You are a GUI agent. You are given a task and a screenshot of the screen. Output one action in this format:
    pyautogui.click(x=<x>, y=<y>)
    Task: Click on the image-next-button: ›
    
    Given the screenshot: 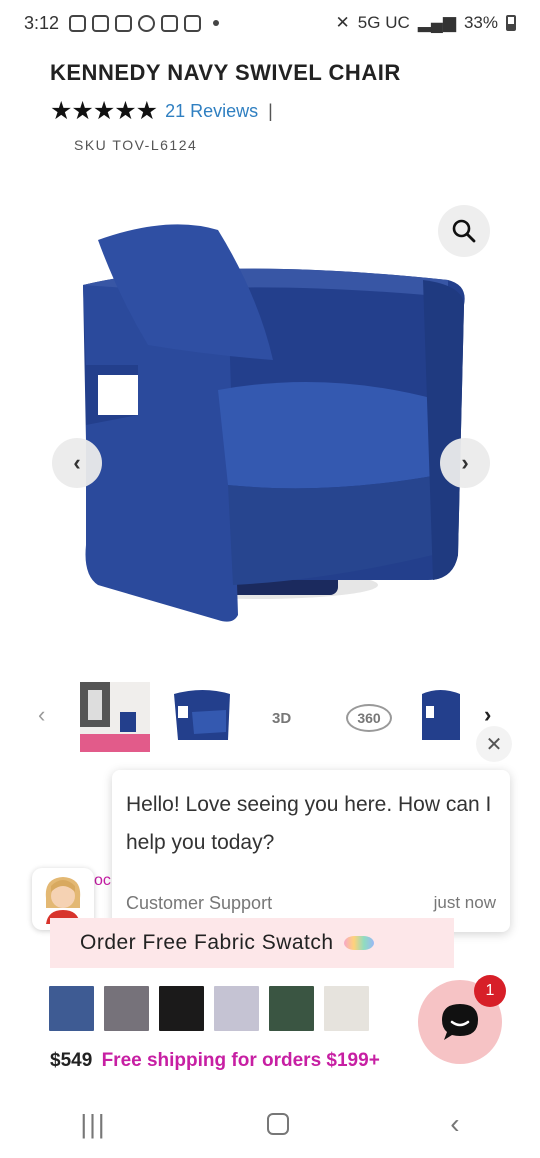 What is the action you would take?
    pyautogui.click(x=465, y=463)
    